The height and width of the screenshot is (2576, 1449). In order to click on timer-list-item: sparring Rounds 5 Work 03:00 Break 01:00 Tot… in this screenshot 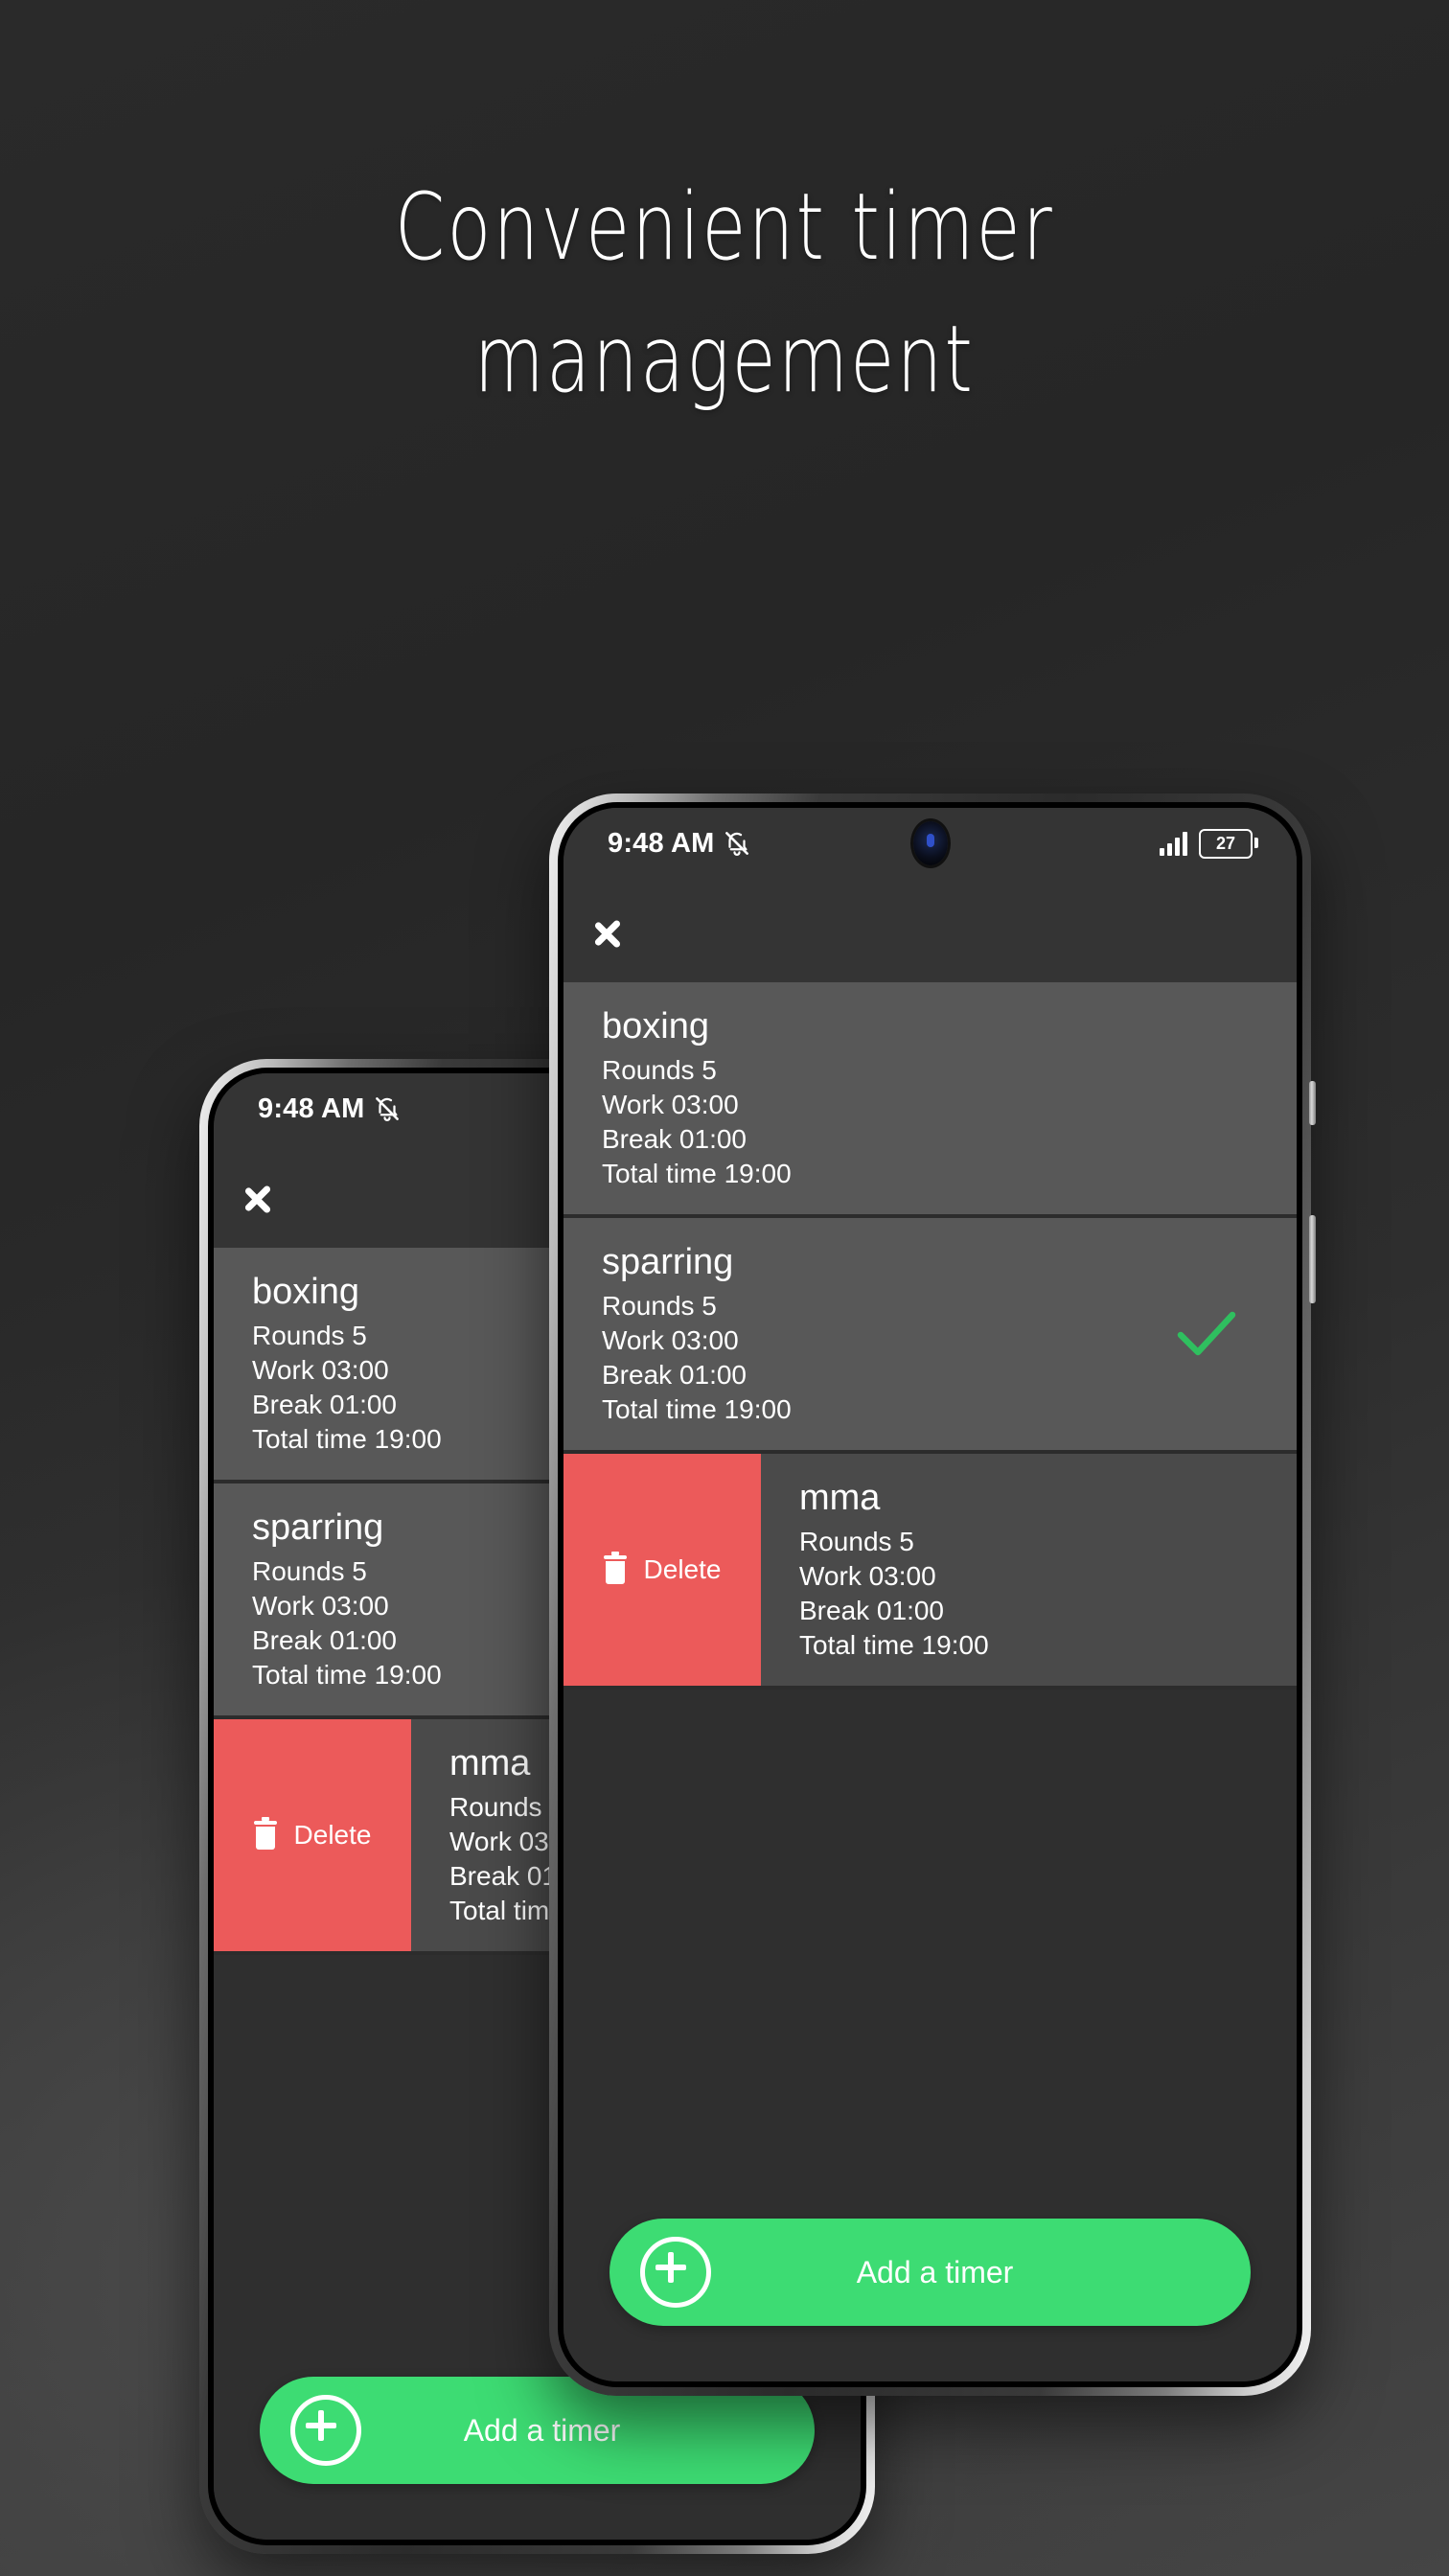, I will do `click(930, 1336)`.